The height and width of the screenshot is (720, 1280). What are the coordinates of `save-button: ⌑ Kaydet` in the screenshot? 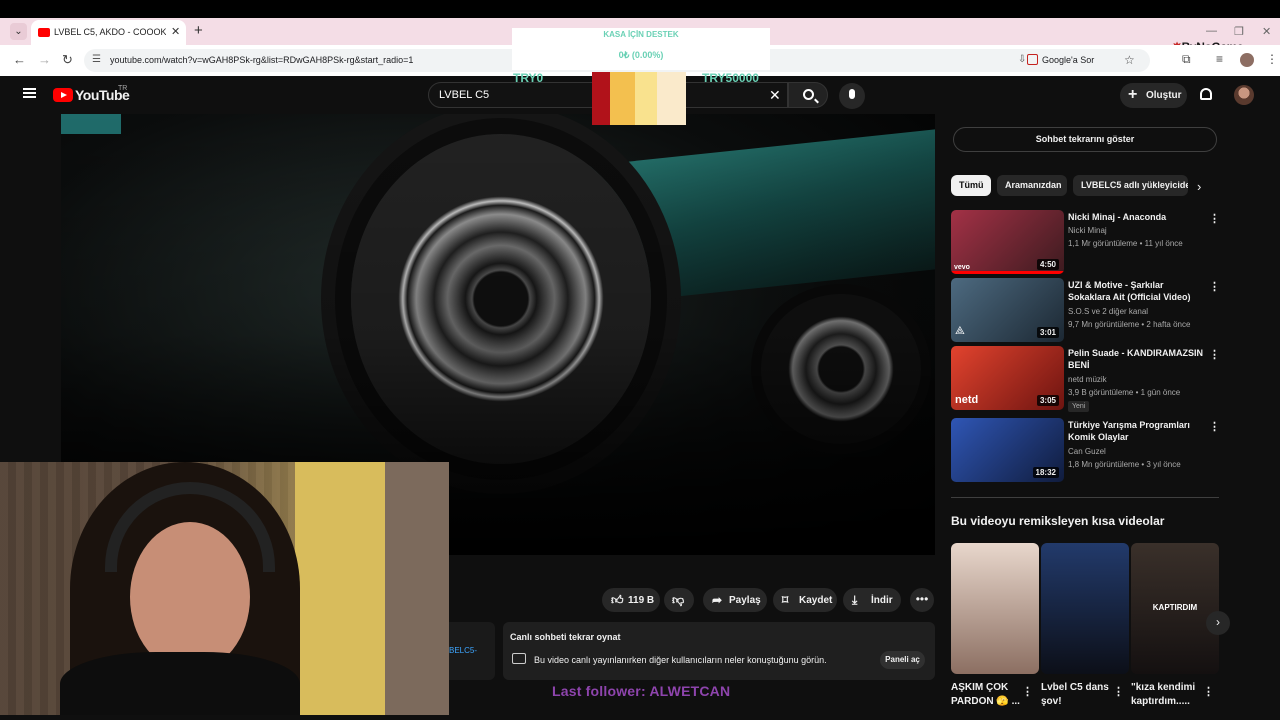 It's located at (805, 600).